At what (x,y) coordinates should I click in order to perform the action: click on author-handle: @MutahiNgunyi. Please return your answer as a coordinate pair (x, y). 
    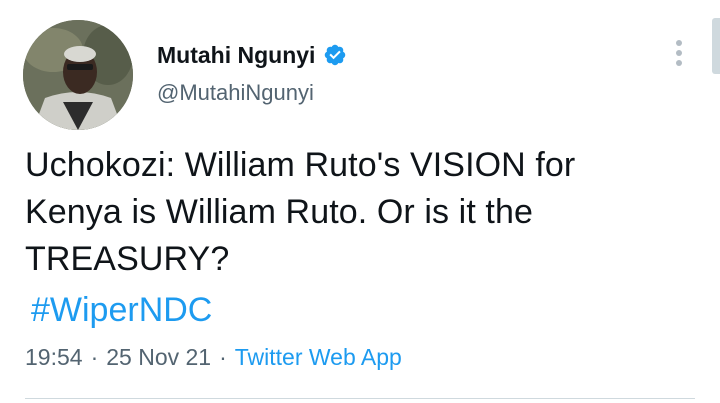
    Looking at the image, I should click on (235, 93).